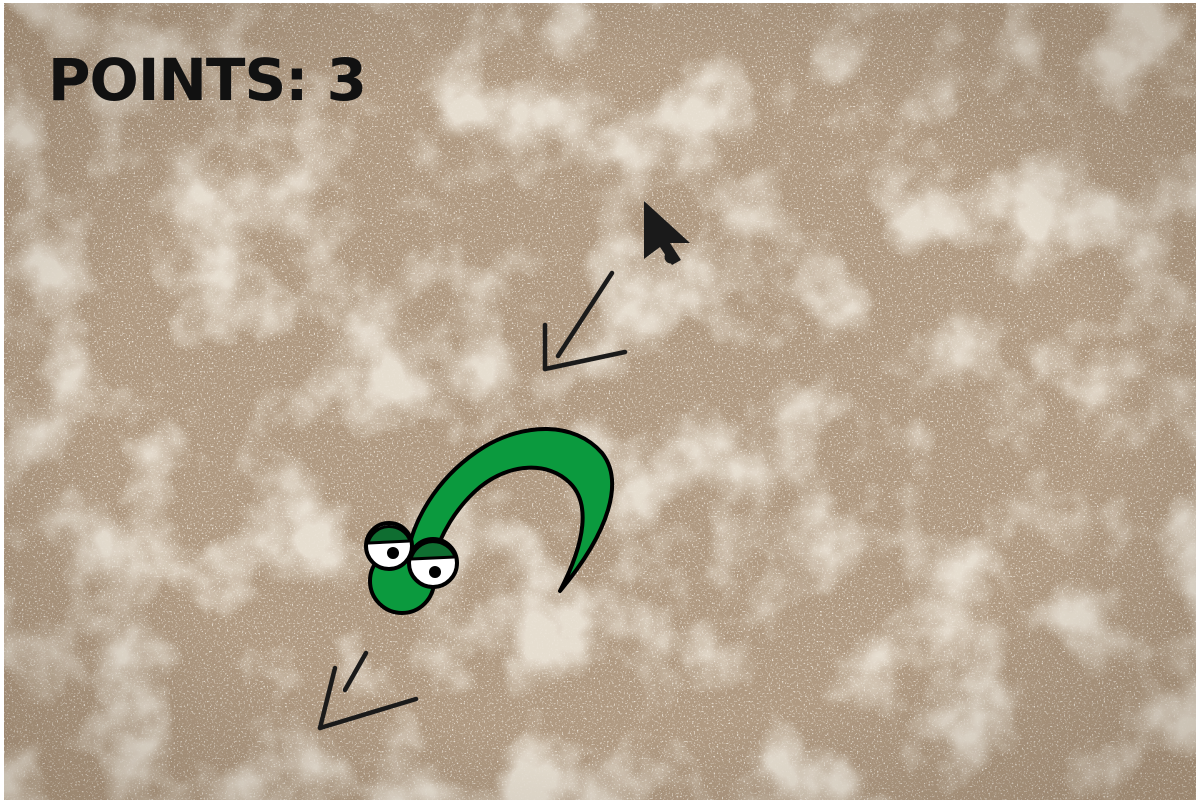  What do you see at coordinates (433, 563) in the screenshot?
I see `snake-eye-right` at bounding box center [433, 563].